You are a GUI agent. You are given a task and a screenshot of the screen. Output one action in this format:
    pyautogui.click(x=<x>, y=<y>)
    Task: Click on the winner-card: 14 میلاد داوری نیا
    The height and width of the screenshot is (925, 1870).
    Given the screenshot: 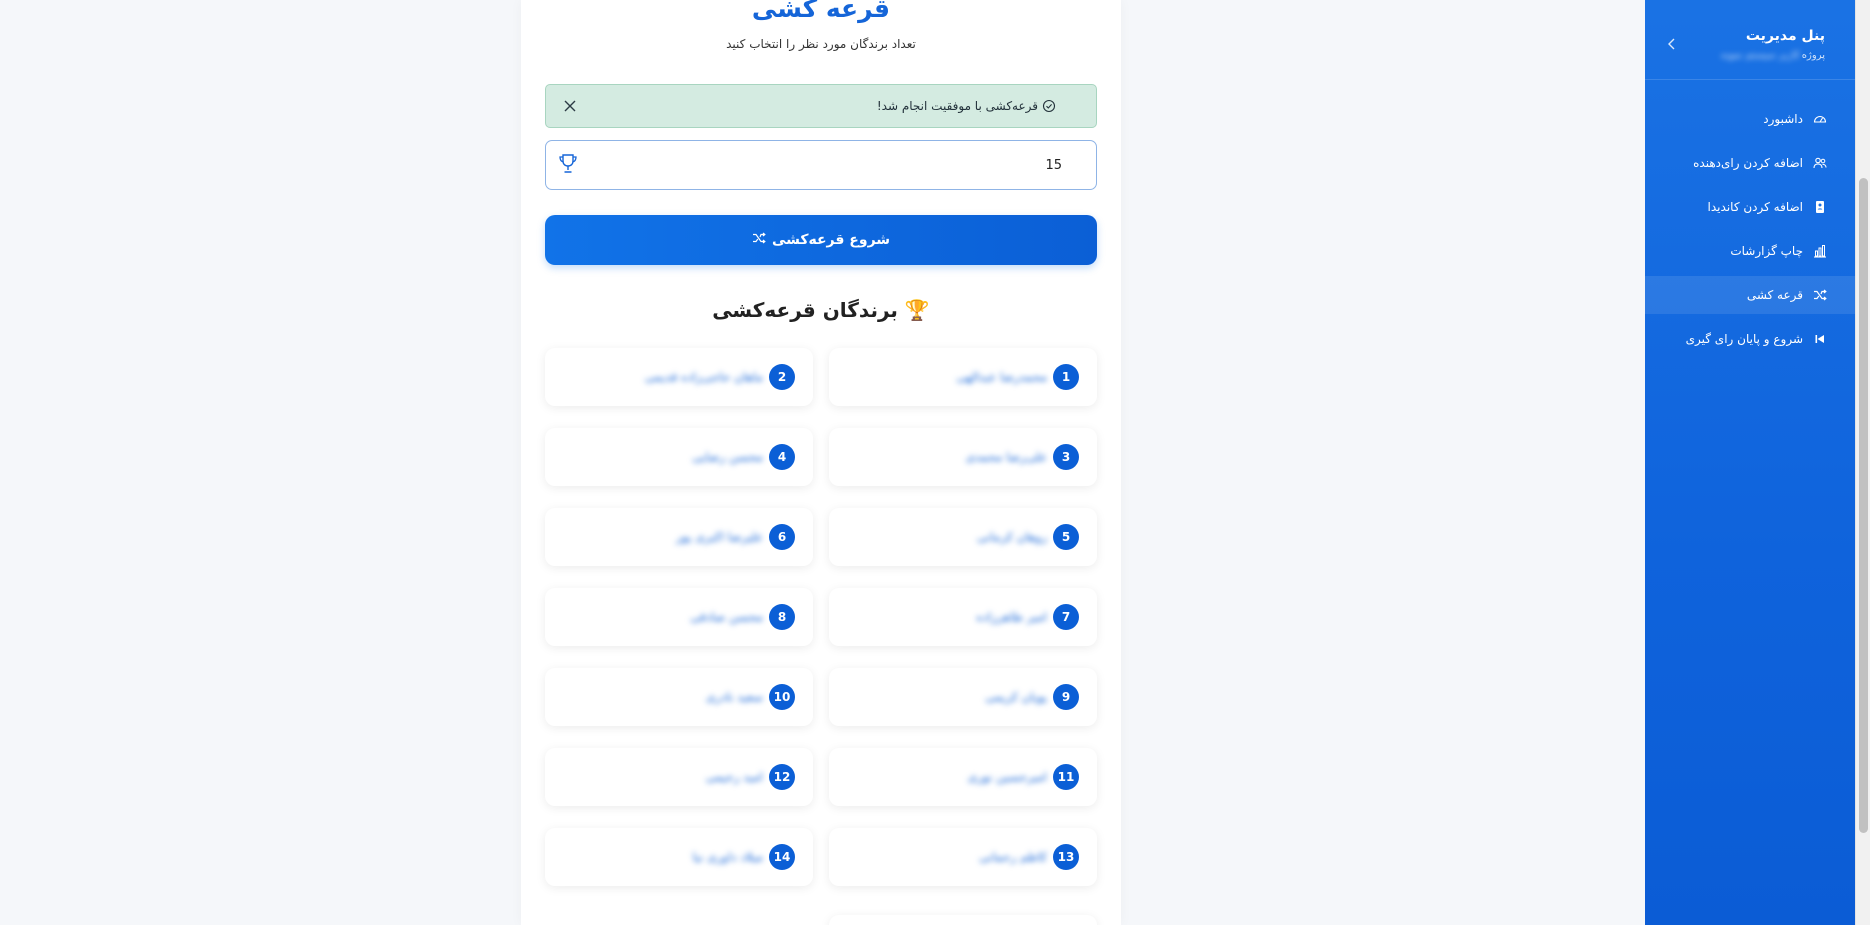 What is the action you would take?
    pyautogui.click(x=679, y=857)
    